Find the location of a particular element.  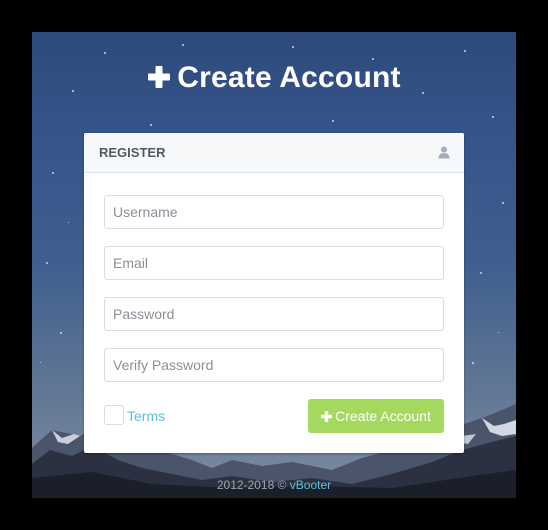

verify-password-field is located at coordinates (274, 365).